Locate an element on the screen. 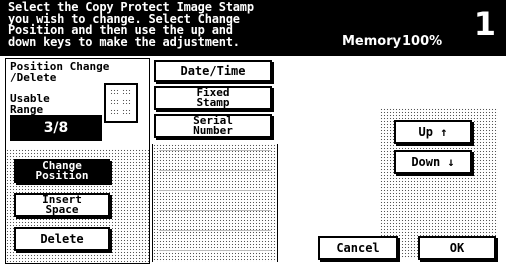  cancel-button: Cancel is located at coordinates (358, 248).